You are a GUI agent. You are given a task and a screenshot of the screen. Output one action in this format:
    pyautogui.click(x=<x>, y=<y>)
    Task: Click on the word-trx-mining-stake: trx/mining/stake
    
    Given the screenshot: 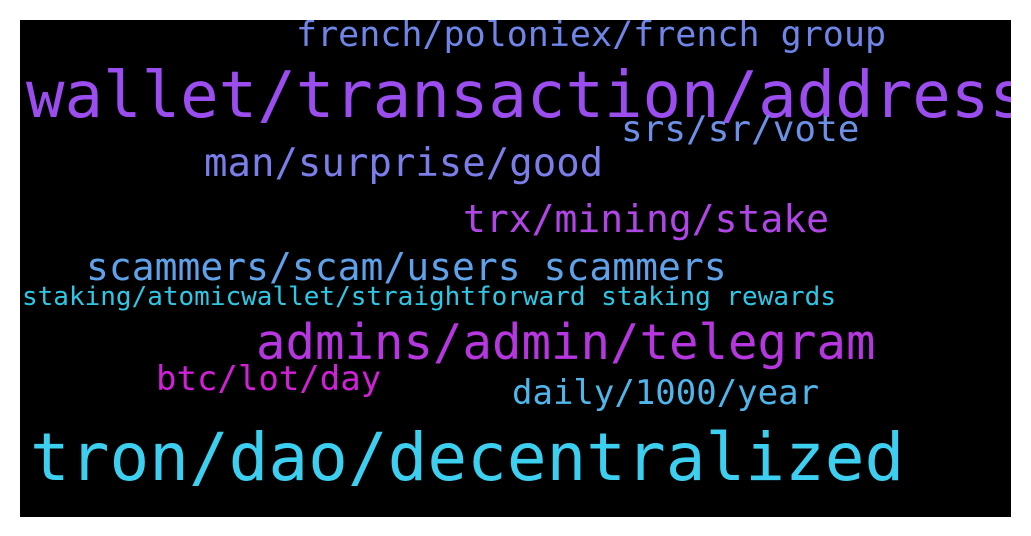 What is the action you would take?
    pyautogui.click(x=646, y=219)
    